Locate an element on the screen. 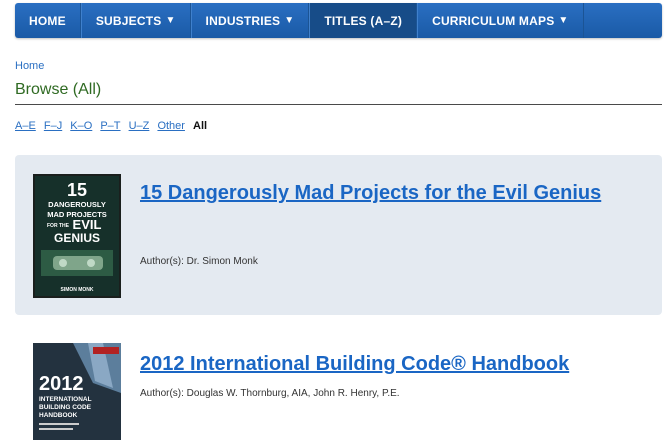 Image resolution: width=669 pixels, height=440 pixels. filter-other: Other is located at coordinates (171, 126).